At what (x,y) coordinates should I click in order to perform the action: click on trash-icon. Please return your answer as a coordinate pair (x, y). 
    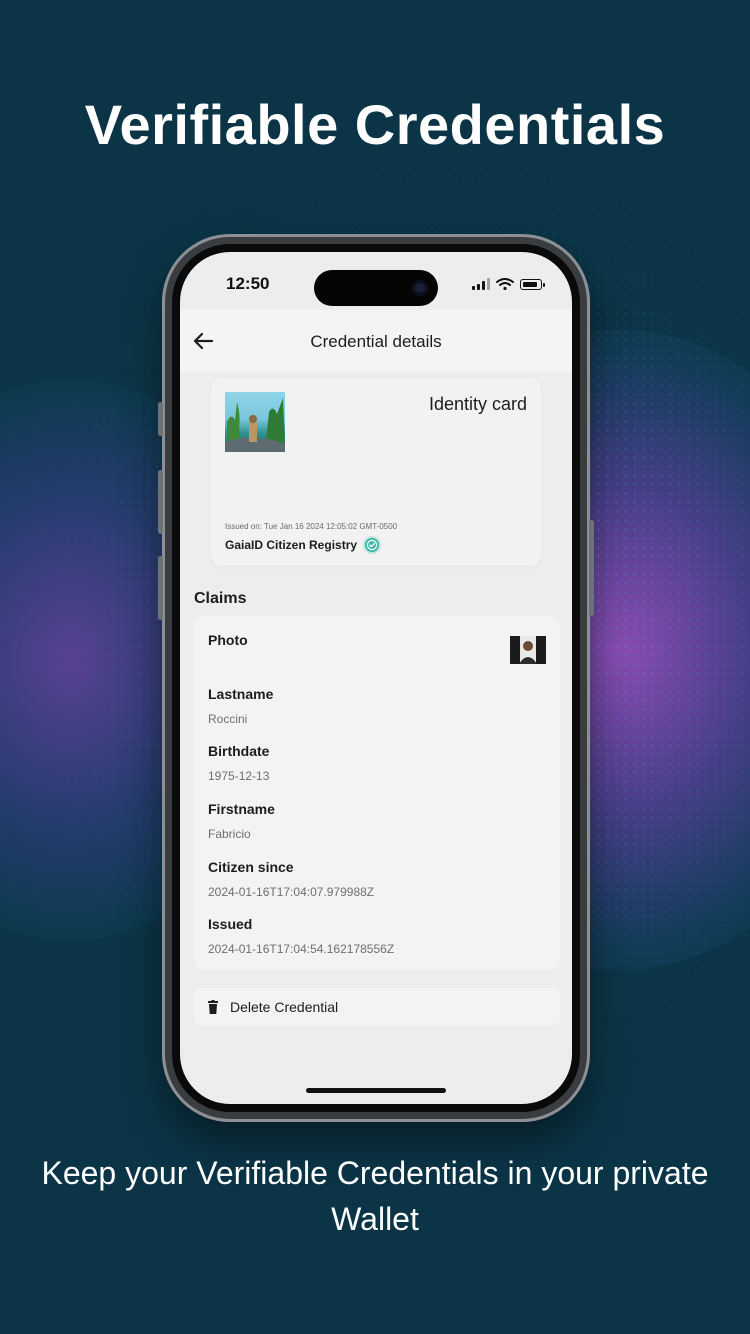
    Looking at the image, I should click on (213, 1007).